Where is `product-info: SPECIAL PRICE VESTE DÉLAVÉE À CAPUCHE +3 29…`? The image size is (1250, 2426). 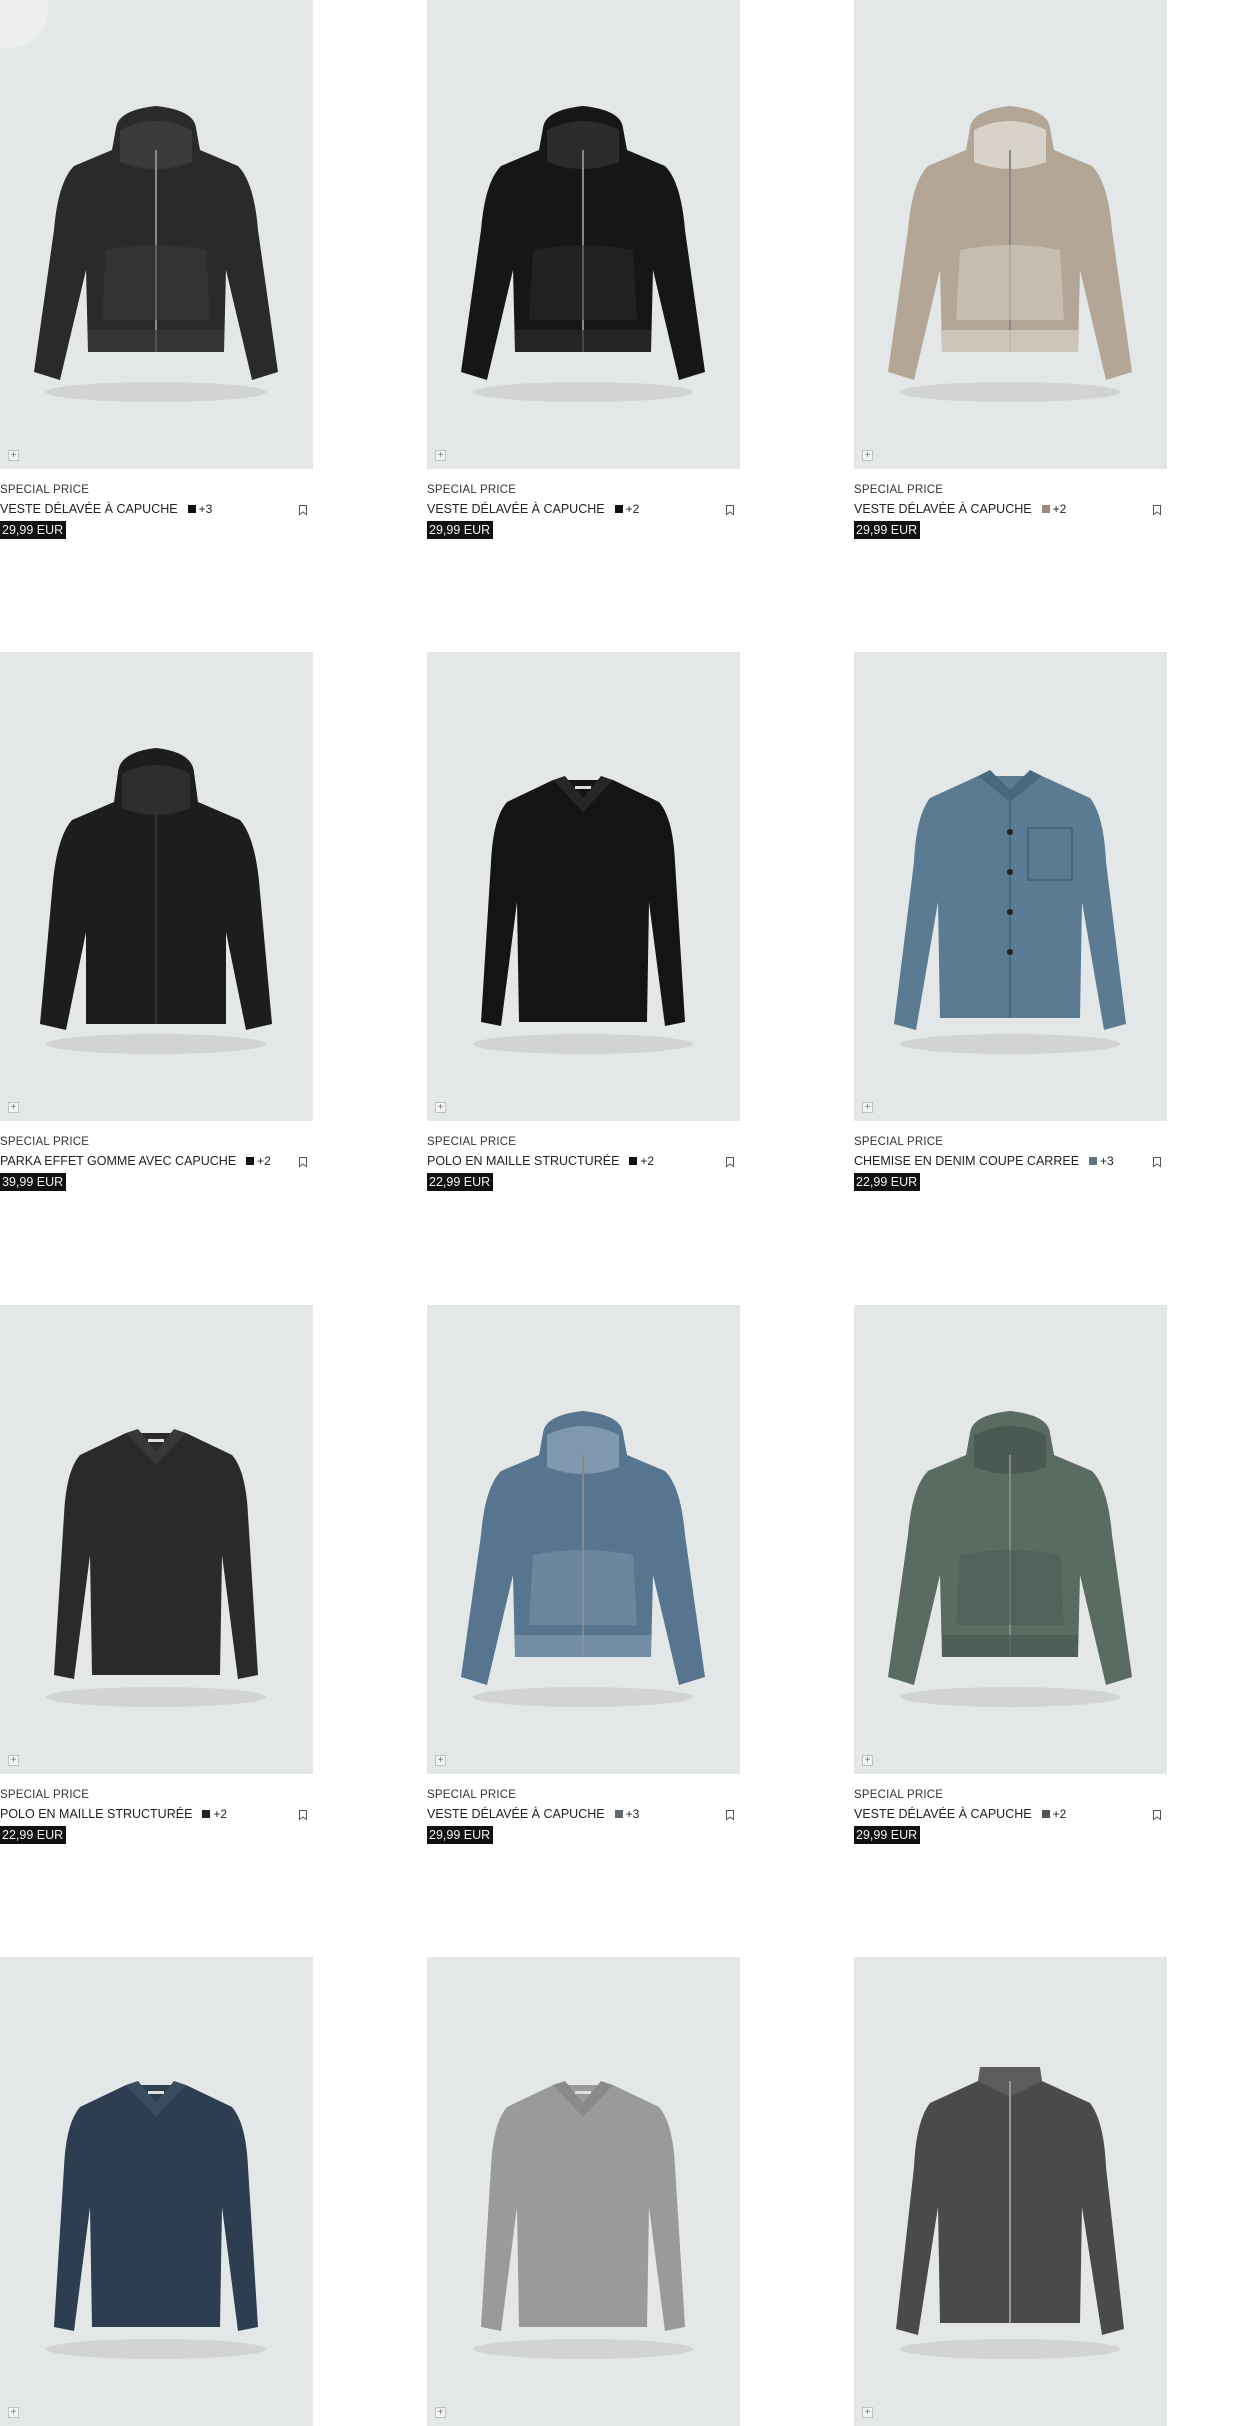 product-info: SPECIAL PRICE VESTE DÉLAVÉE À CAPUCHE +3 29… is located at coordinates (583, 1810).